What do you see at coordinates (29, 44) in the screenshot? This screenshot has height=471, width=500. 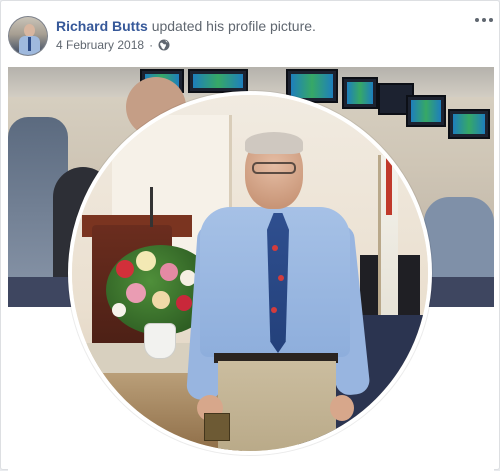 I see `avatar-tie` at bounding box center [29, 44].